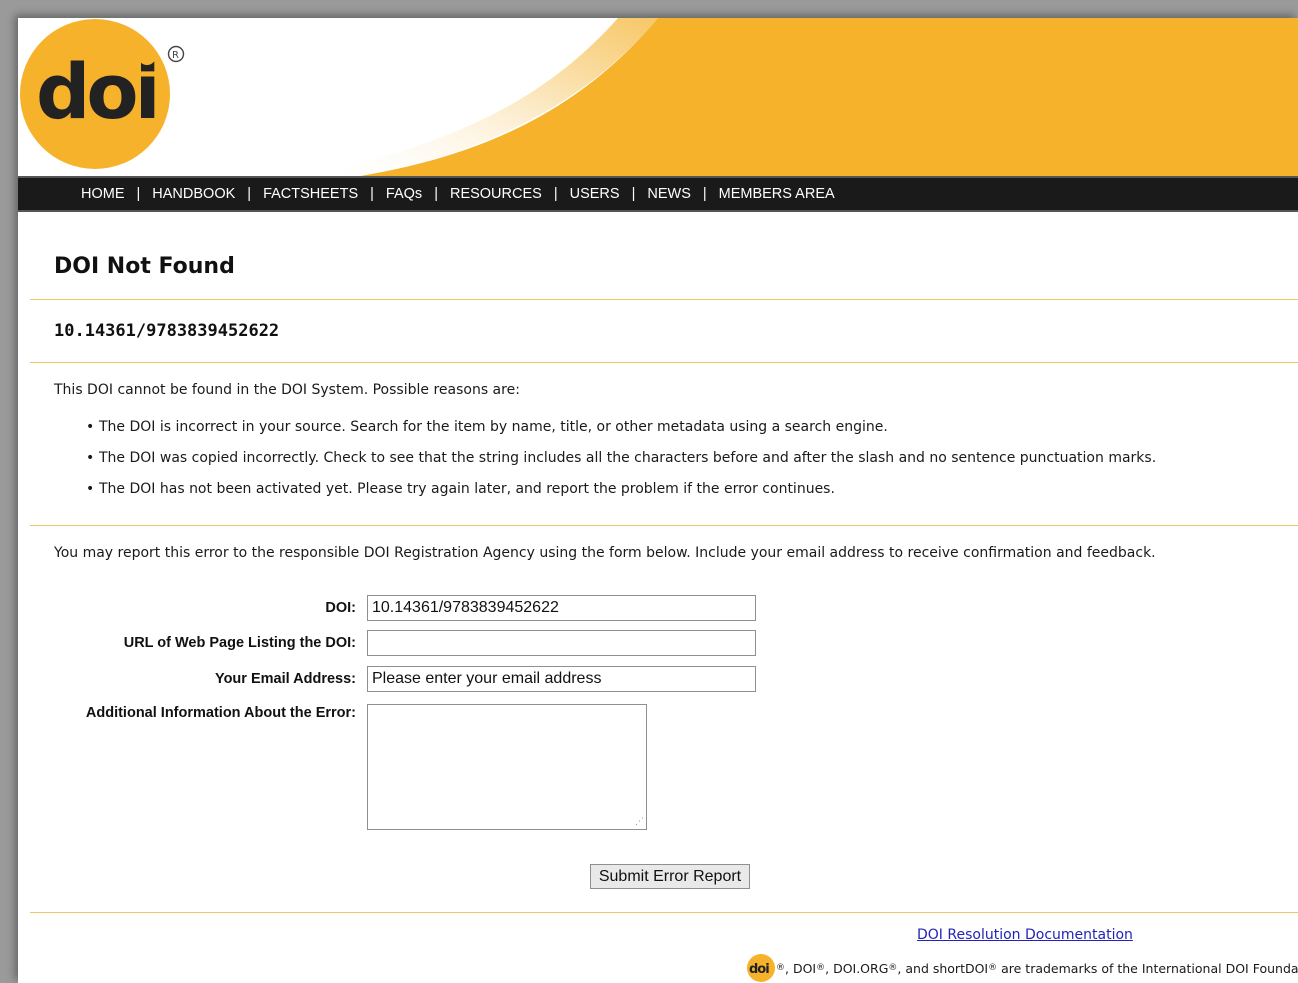 This screenshot has height=983, width=1298. What do you see at coordinates (777, 194) in the screenshot?
I see `nav-item-members-area: MEMBERS AREA` at bounding box center [777, 194].